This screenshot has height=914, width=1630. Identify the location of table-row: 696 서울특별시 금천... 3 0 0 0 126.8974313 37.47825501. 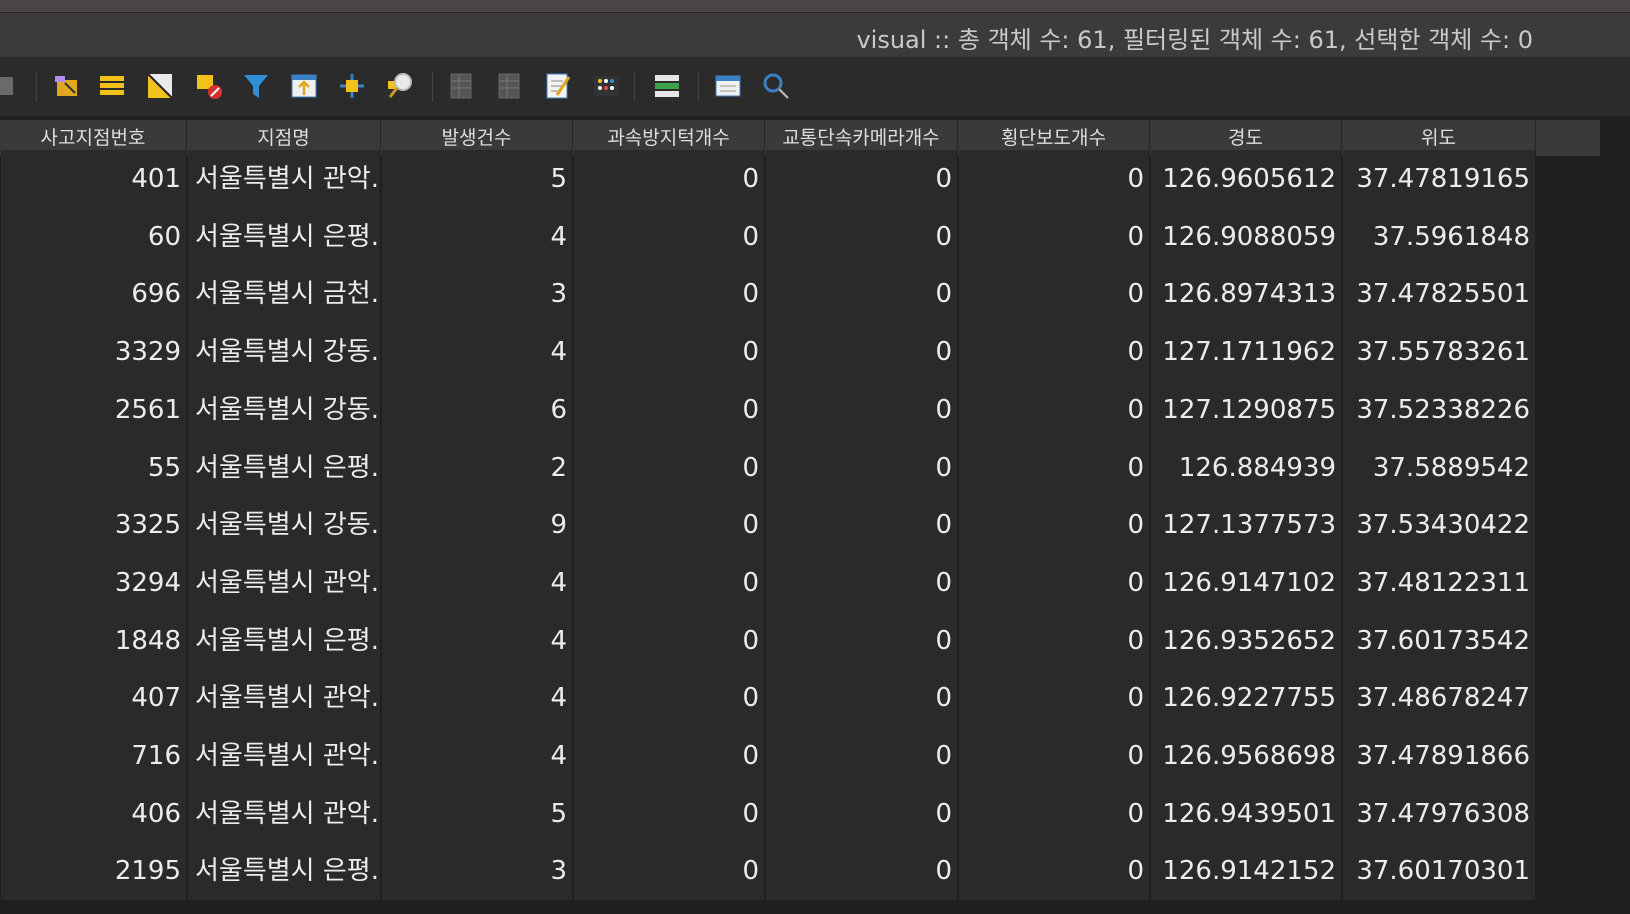
(800, 295).